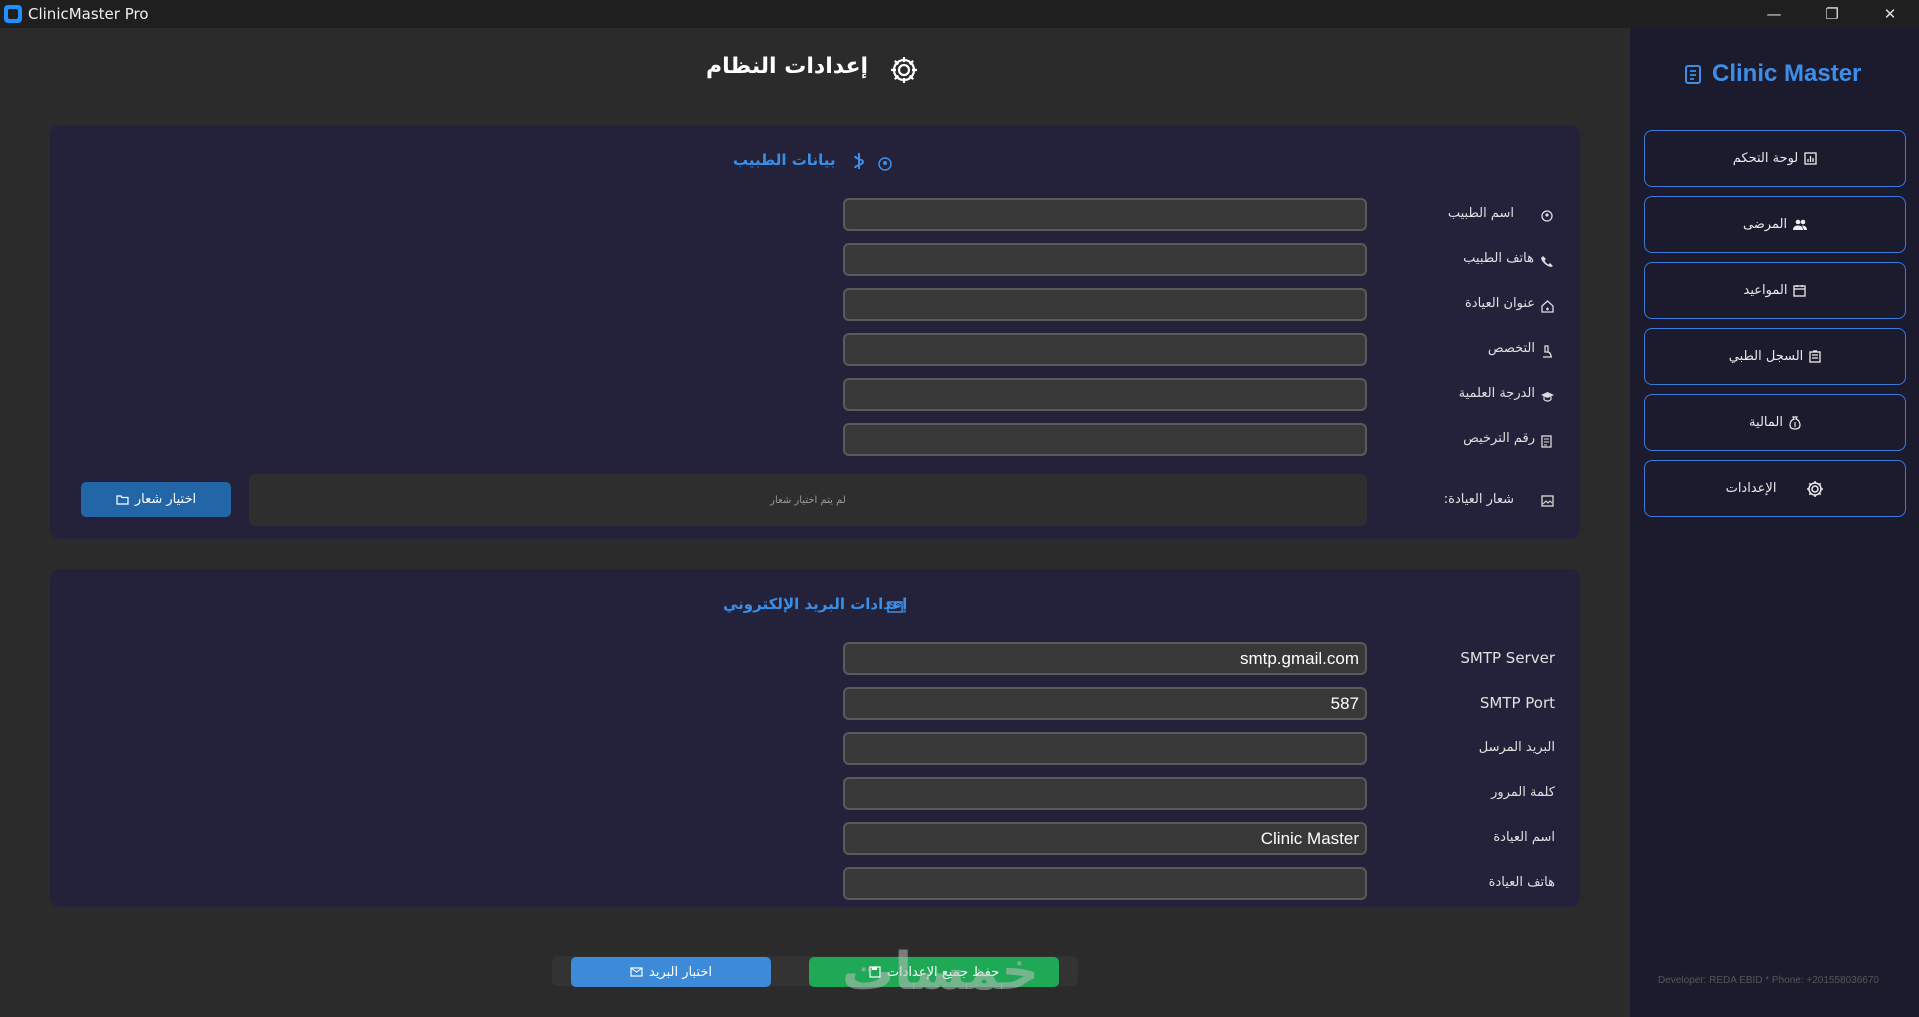 The width and height of the screenshot is (1919, 1017). What do you see at coordinates (1478, 499) in the screenshot?
I see `clinic-logo-label: شعار العيادة:` at bounding box center [1478, 499].